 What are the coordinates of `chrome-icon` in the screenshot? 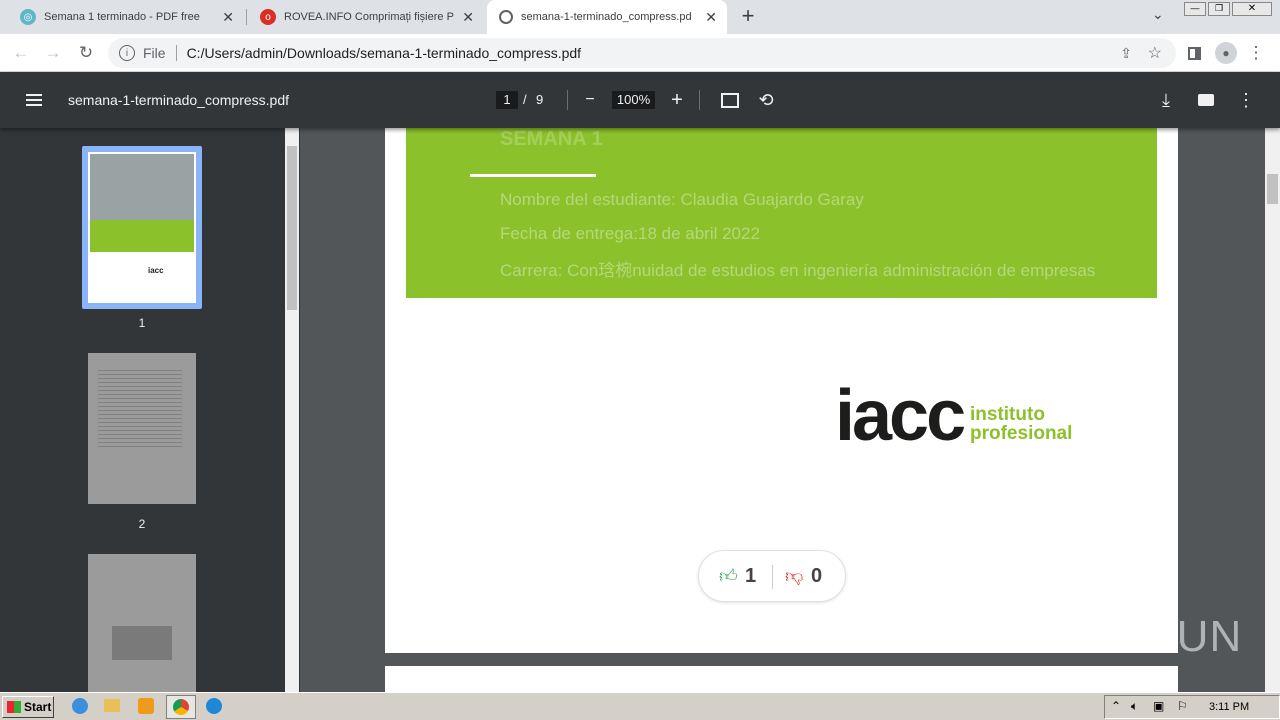 It's located at (181, 707).